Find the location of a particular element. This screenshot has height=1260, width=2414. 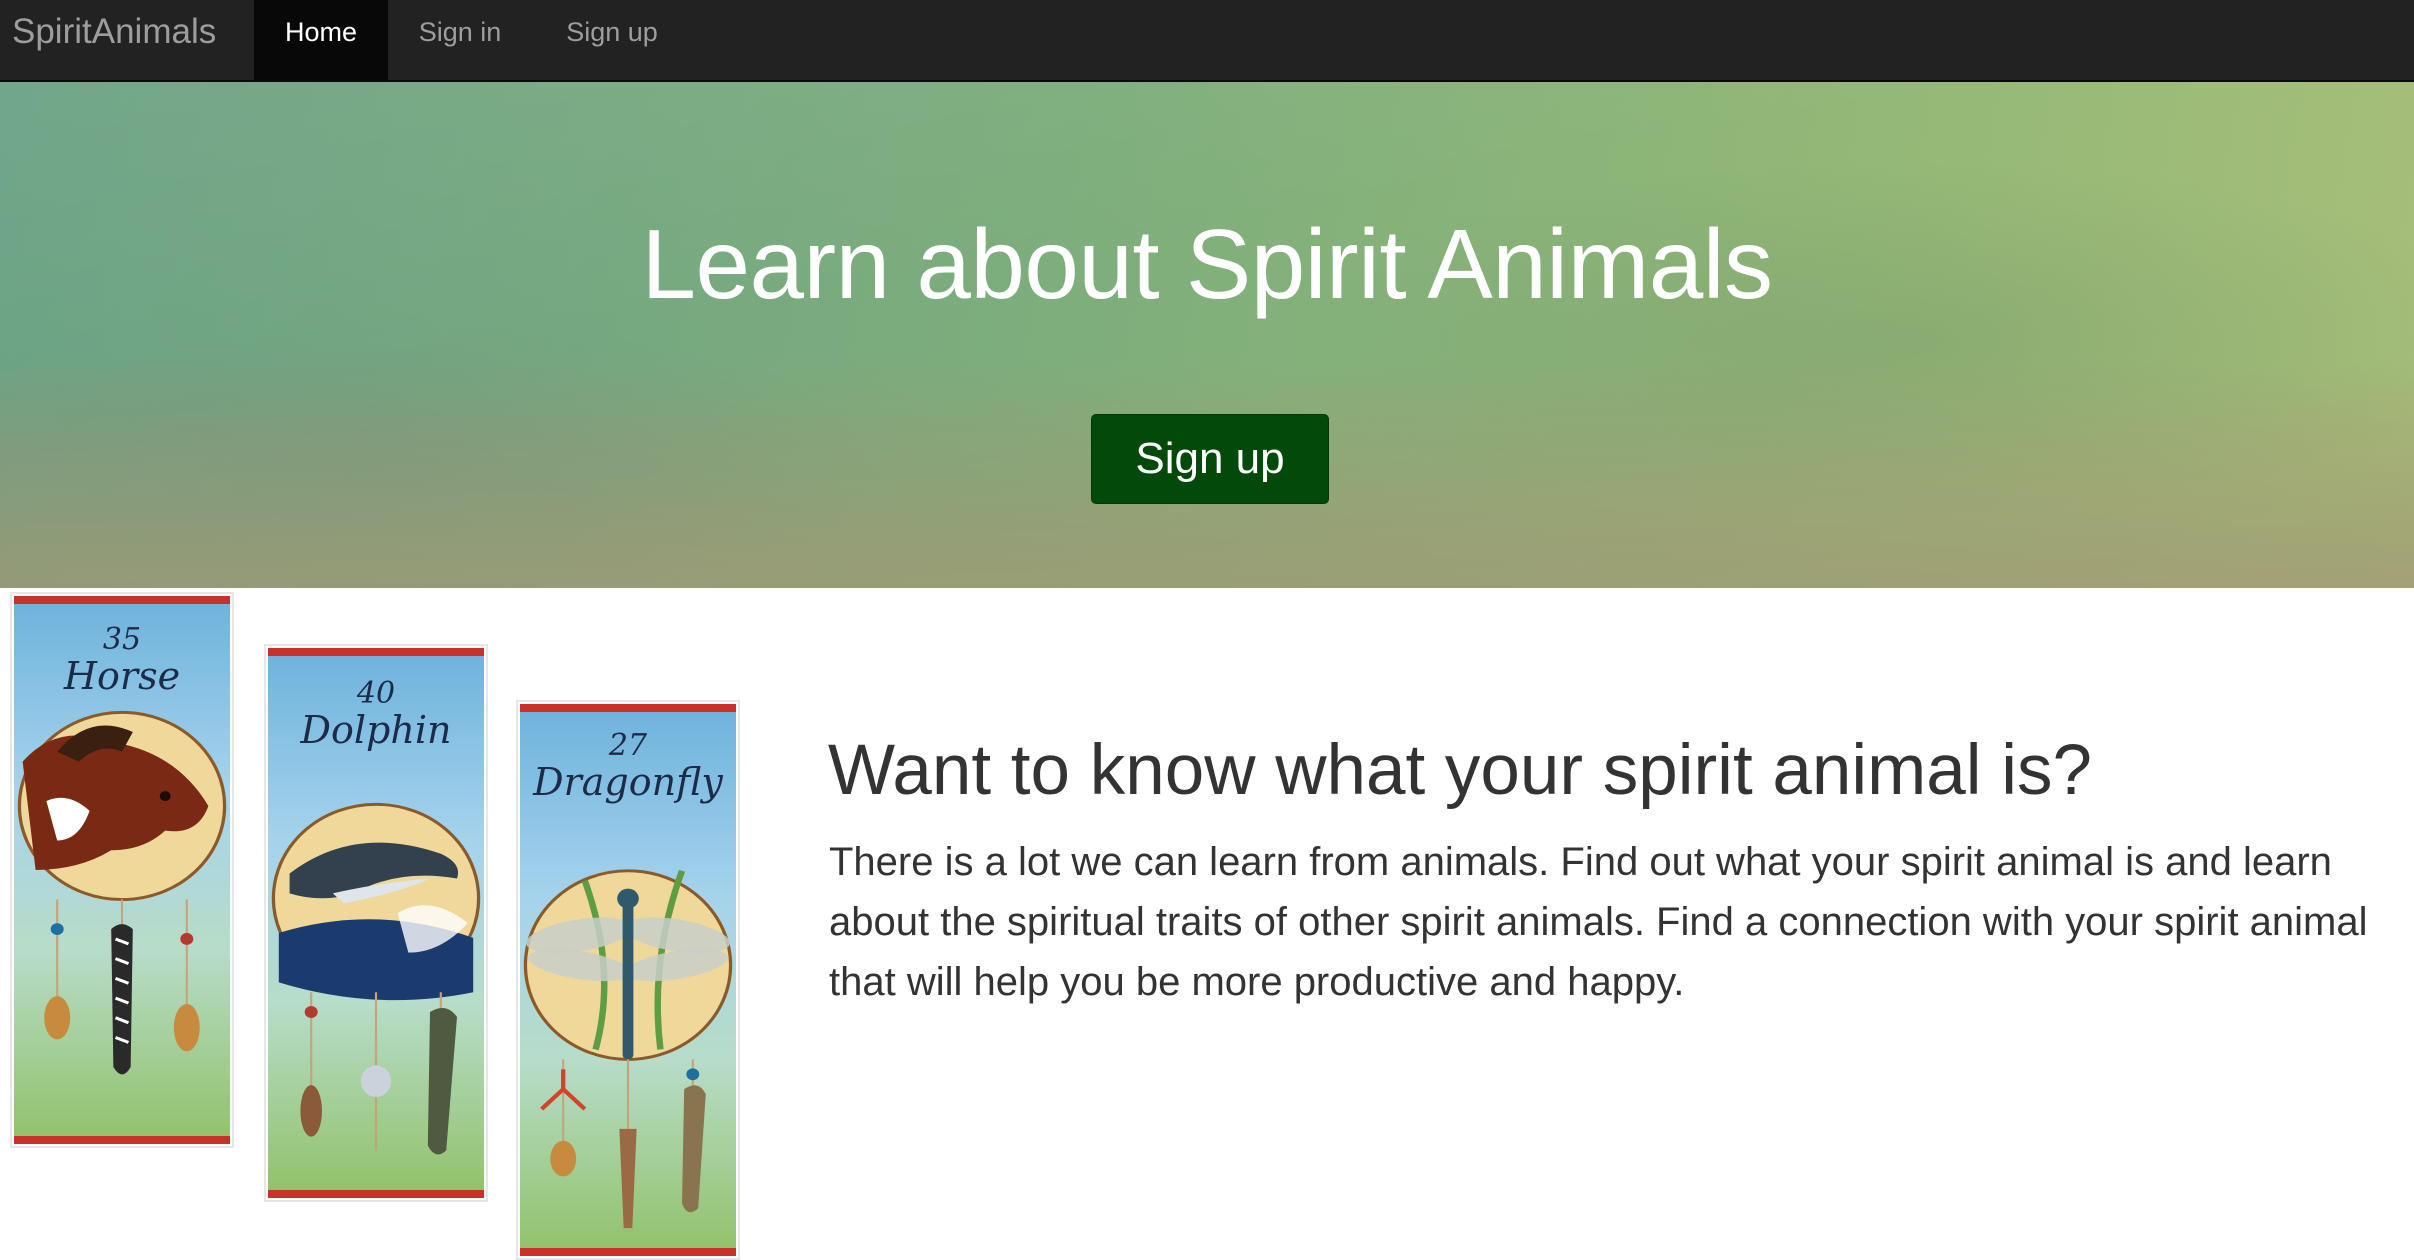

card-dolphin-number: 40 is located at coordinates (376, 693).